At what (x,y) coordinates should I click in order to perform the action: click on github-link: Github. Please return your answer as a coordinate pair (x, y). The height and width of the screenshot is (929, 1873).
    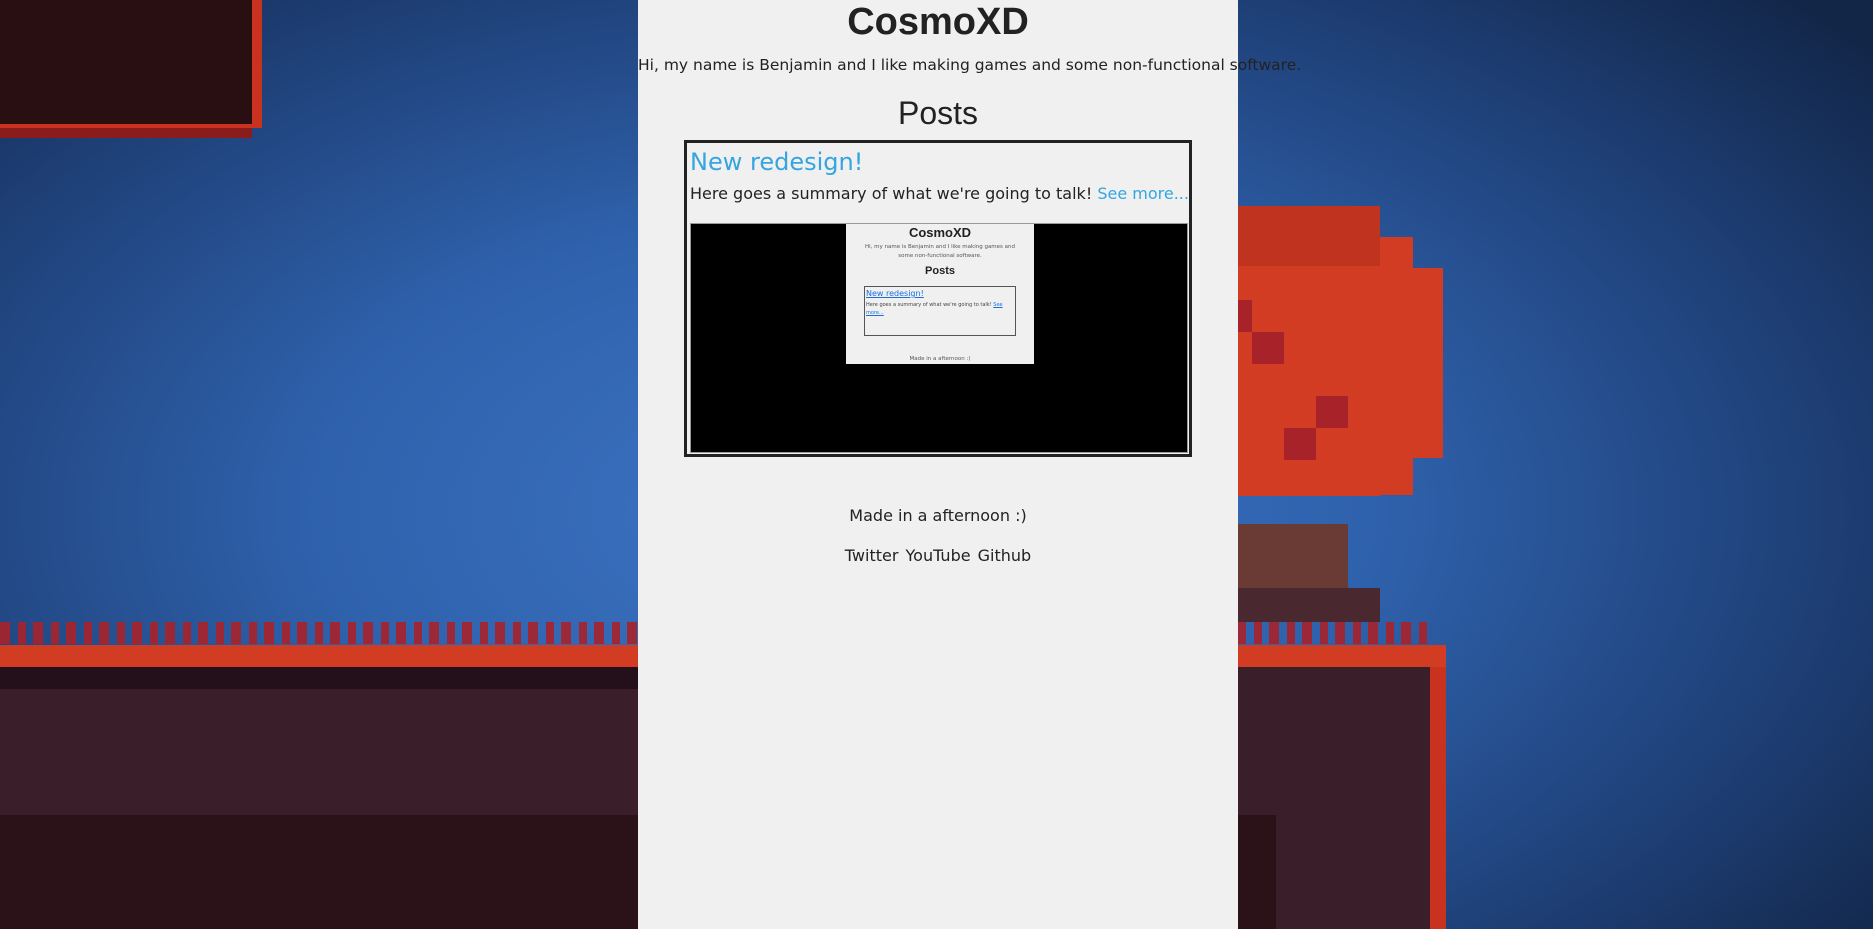
    Looking at the image, I should click on (1005, 555).